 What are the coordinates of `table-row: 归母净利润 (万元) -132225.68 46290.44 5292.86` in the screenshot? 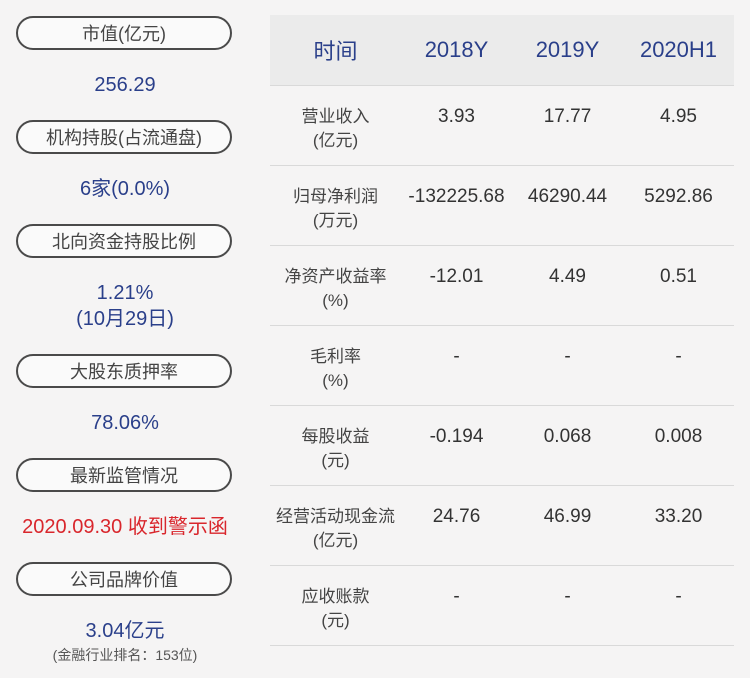 It's located at (502, 206).